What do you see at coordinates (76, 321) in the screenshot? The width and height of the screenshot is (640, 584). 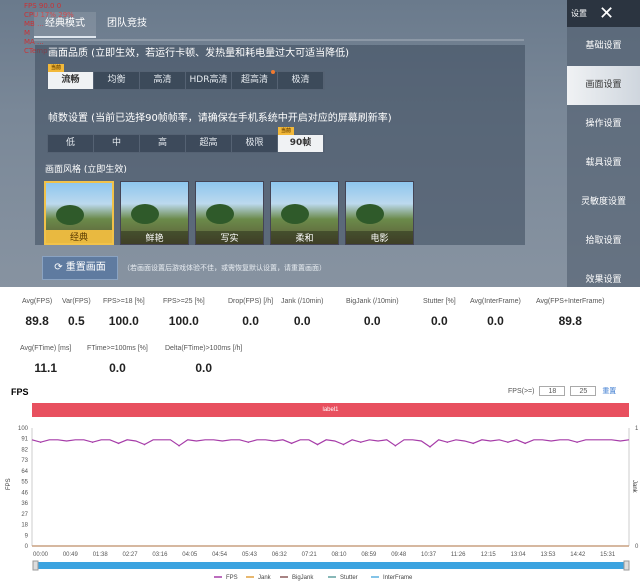 I see `stat-value: 0.5` at bounding box center [76, 321].